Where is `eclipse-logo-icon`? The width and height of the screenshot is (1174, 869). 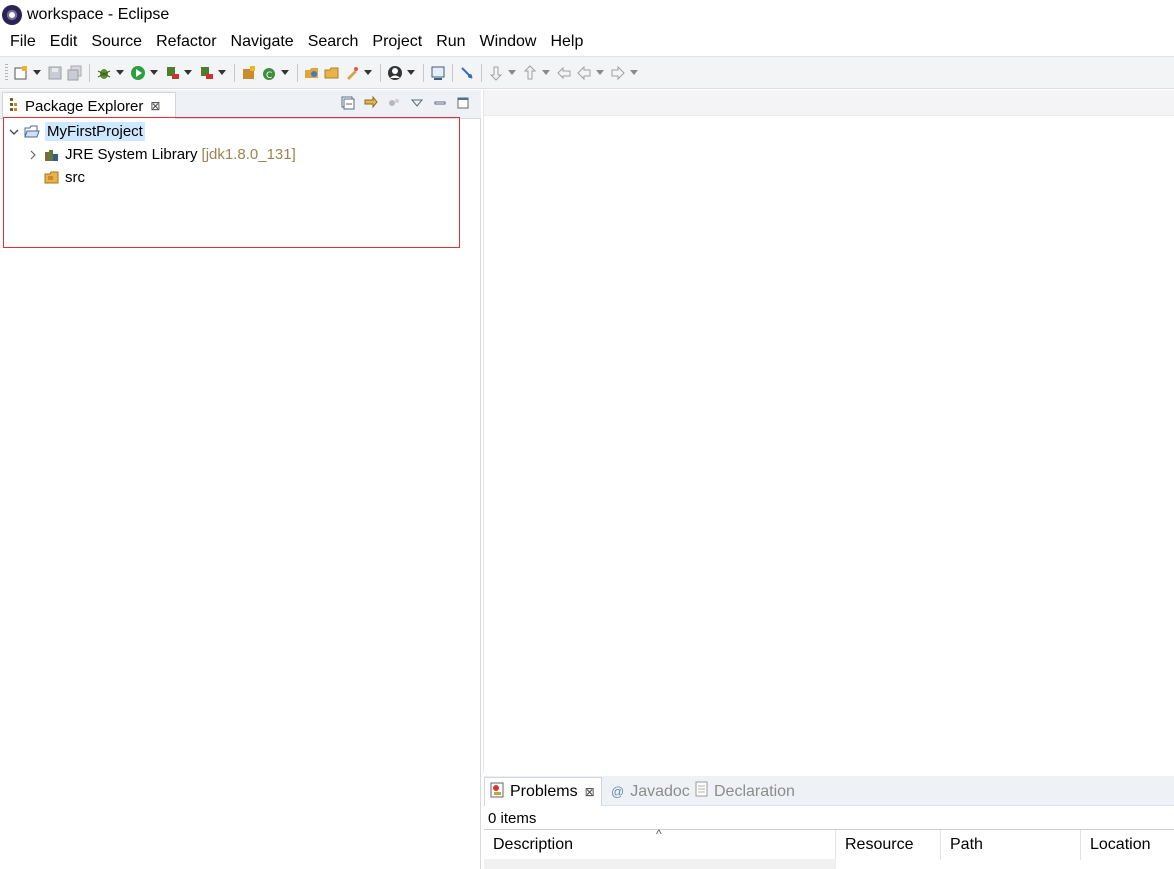 eclipse-logo-icon is located at coordinates (12, 15).